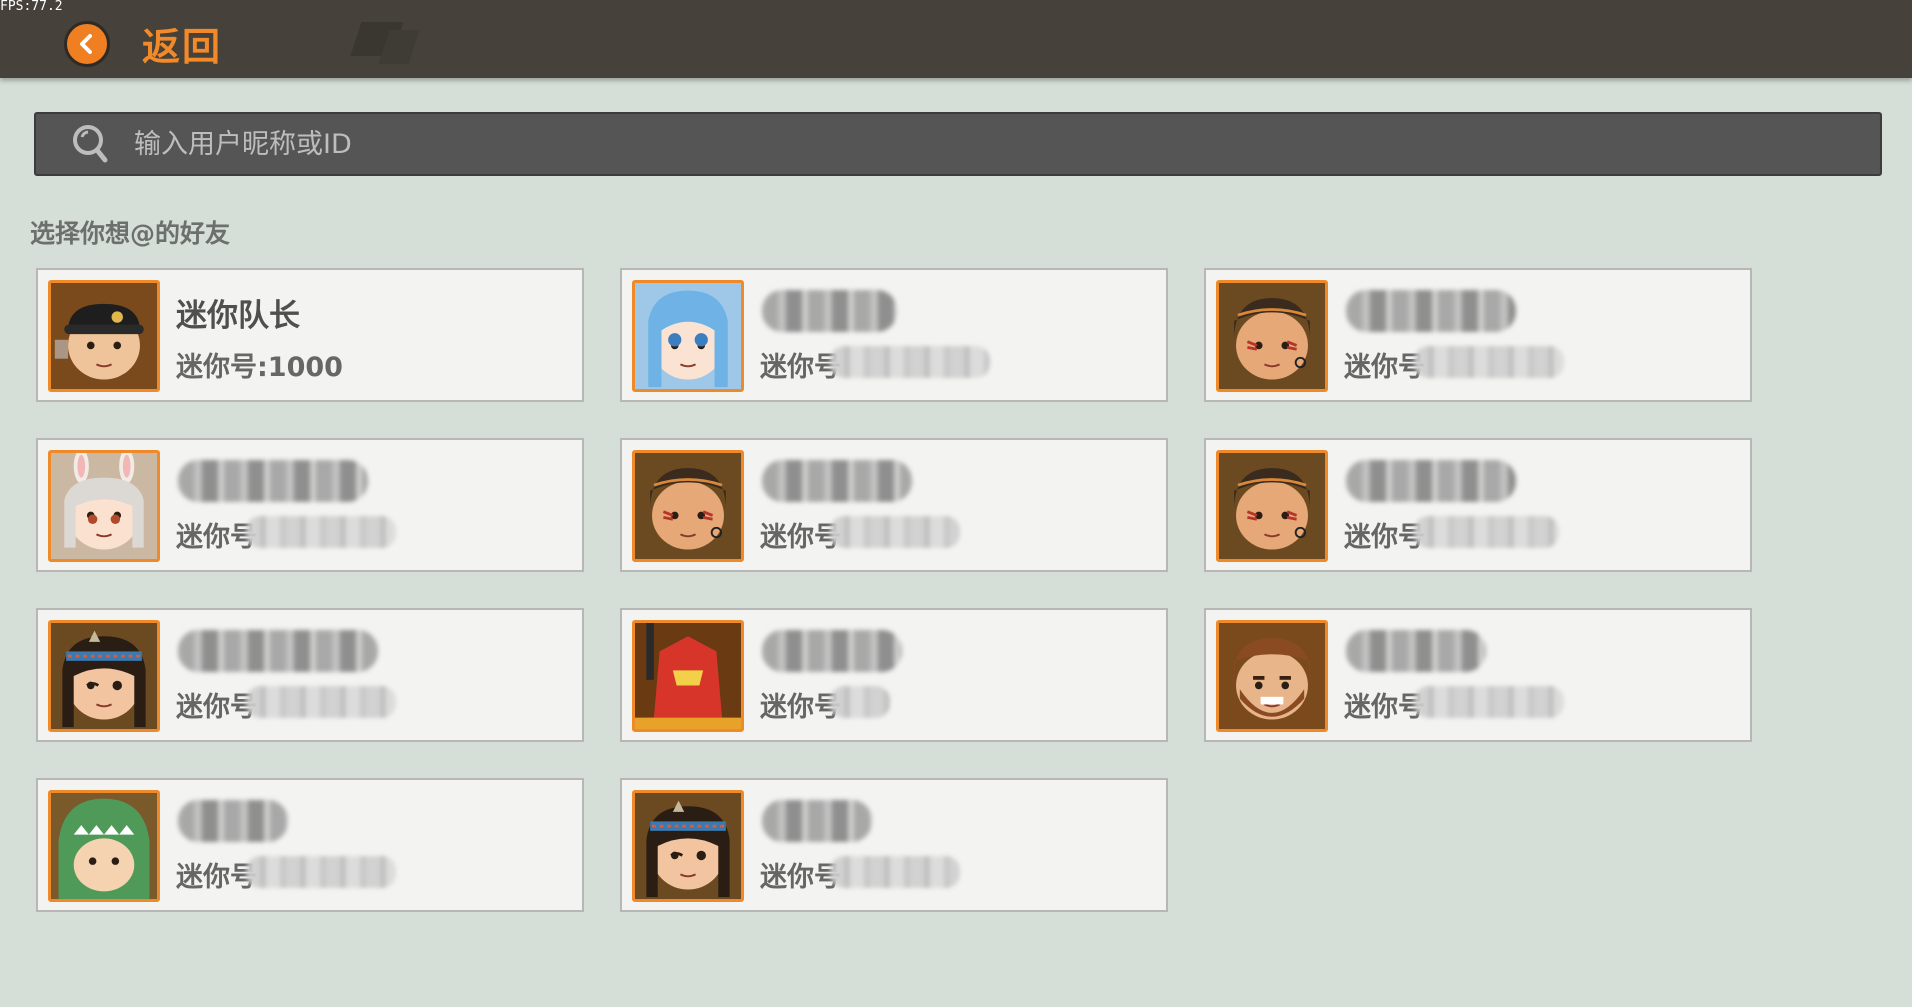 Image resolution: width=1912 pixels, height=1007 pixels. Describe the element at coordinates (87, 43) in the screenshot. I see `back-arrow-icon` at that location.